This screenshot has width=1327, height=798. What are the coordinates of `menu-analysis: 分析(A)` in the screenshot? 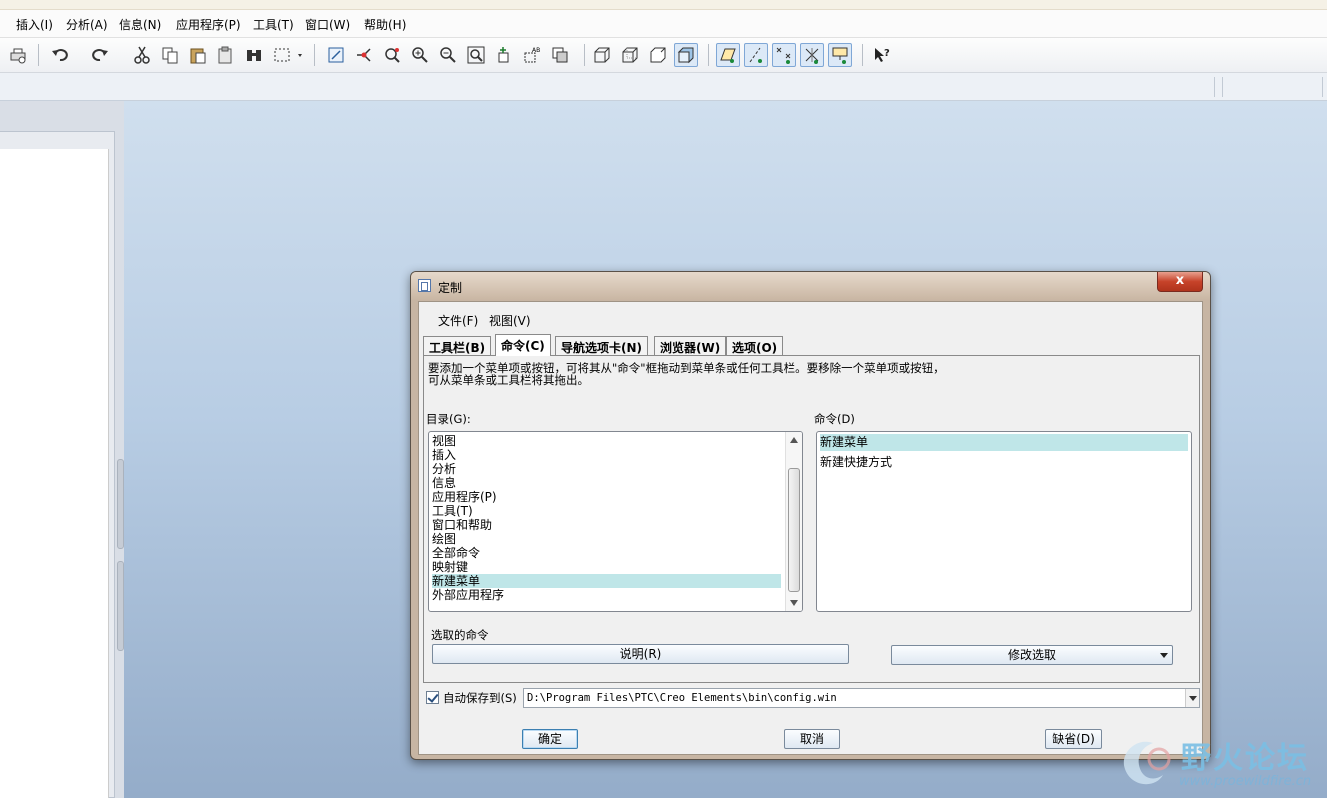 It's located at (87, 24).